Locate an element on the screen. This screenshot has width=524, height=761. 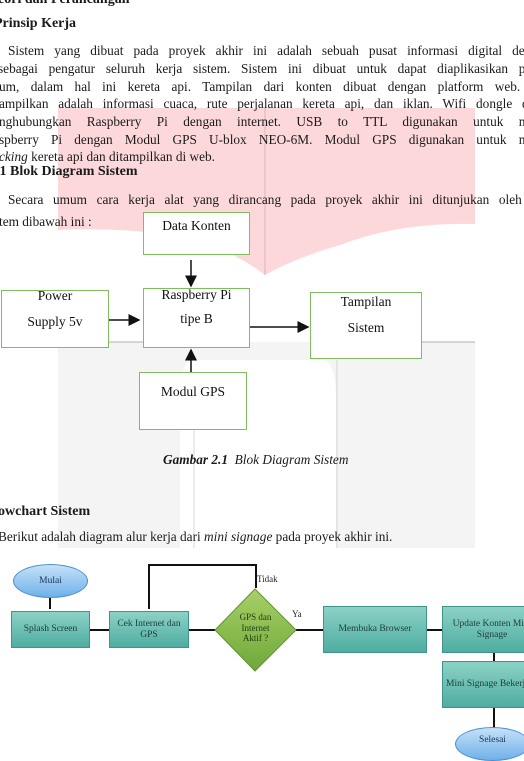
flow-update-content: Update Konten Mini Signage is located at coordinates (483, 629).